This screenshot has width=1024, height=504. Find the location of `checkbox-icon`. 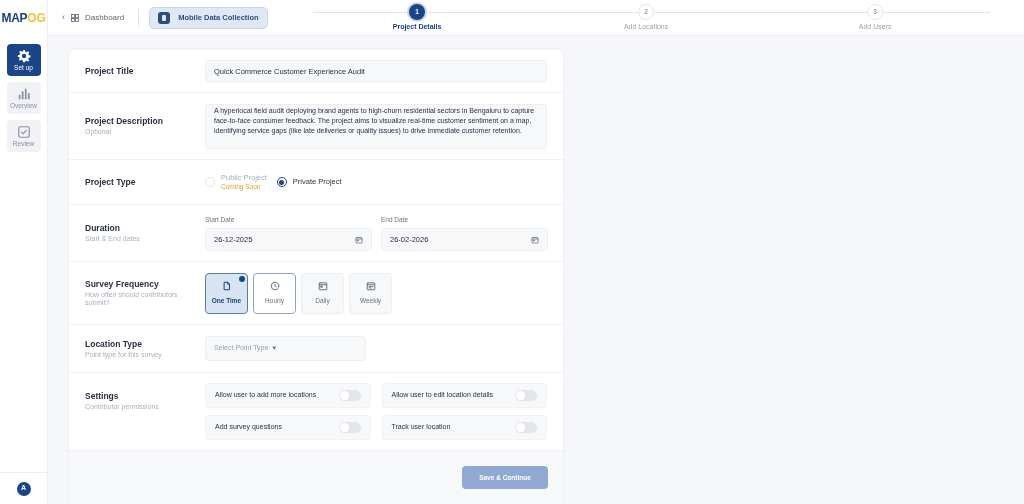

checkbox-icon is located at coordinates (23, 131).